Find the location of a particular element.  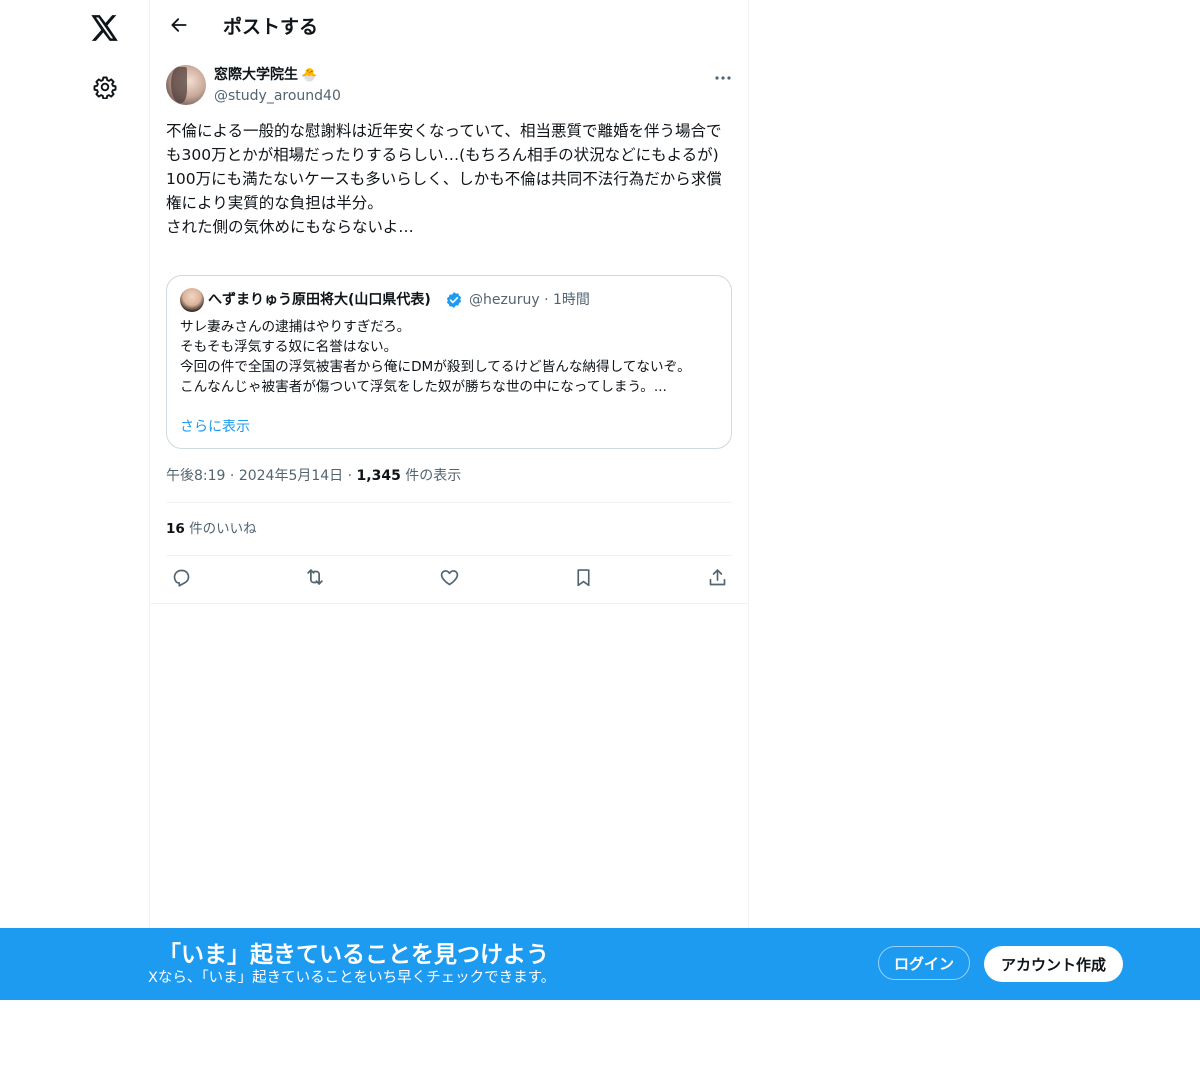

likes-label: 件のいいね is located at coordinates (223, 529).